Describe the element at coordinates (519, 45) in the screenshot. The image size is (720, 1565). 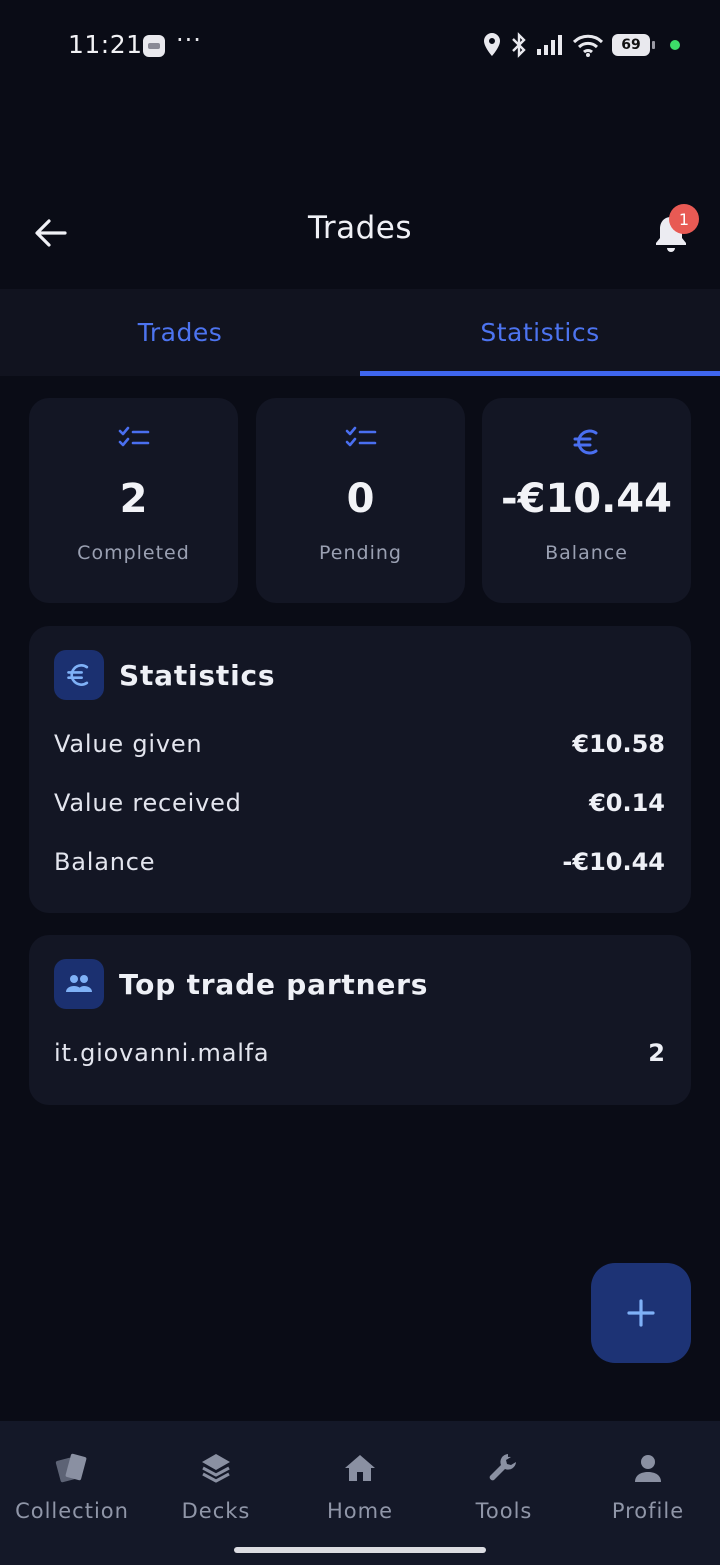
I see `bluetooth-icon` at that location.